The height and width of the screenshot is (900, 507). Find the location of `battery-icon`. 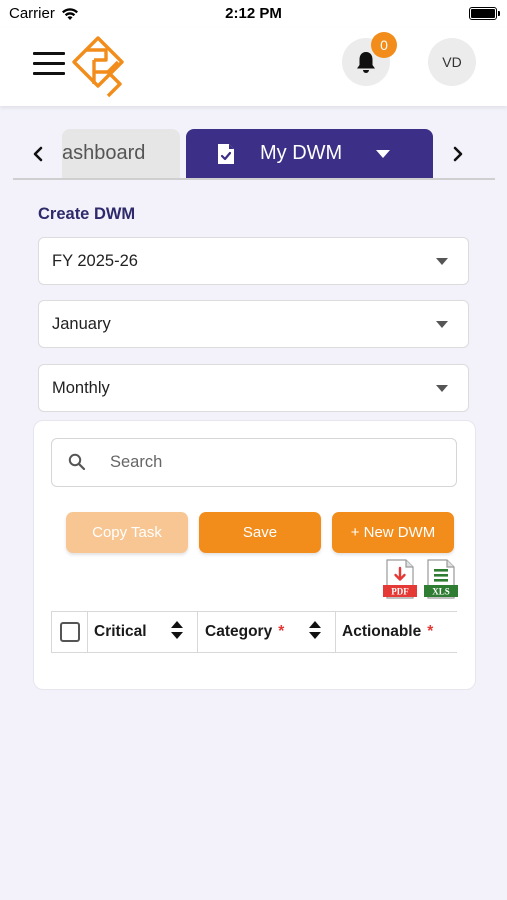

battery-icon is located at coordinates (484, 13).